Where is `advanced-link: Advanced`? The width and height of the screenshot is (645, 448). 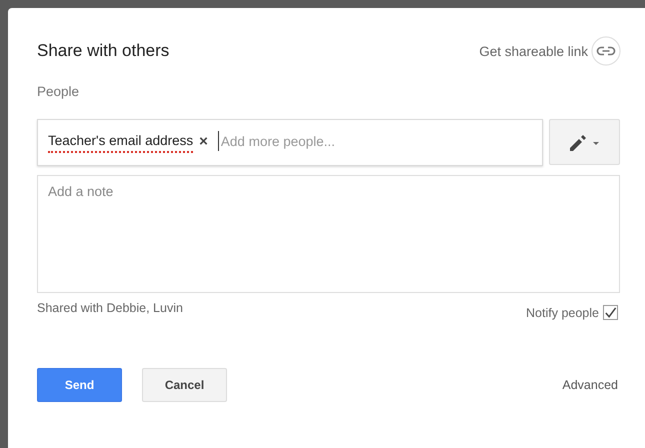 advanced-link: Advanced is located at coordinates (590, 385).